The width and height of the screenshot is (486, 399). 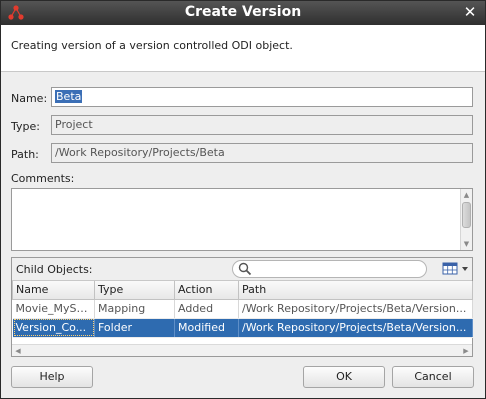 I want to click on ok-button: OK, so click(x=344, y=377).